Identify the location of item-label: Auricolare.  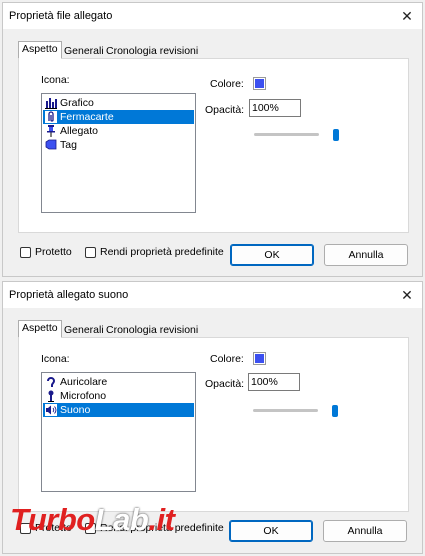
(84, 382).